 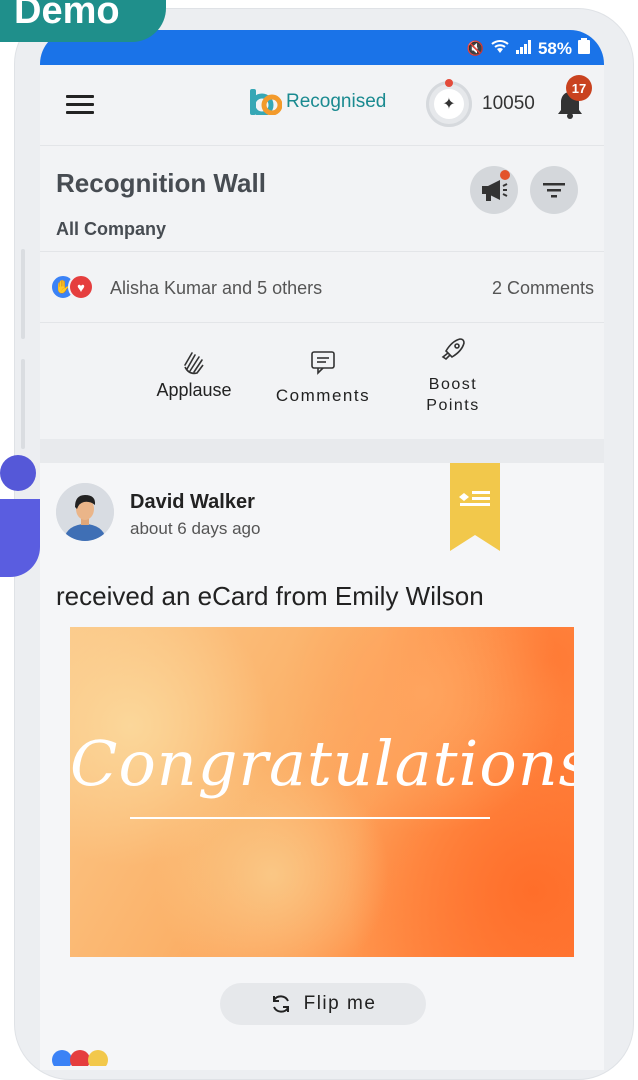 I want to click on power-button, so click(x=23, y=404).